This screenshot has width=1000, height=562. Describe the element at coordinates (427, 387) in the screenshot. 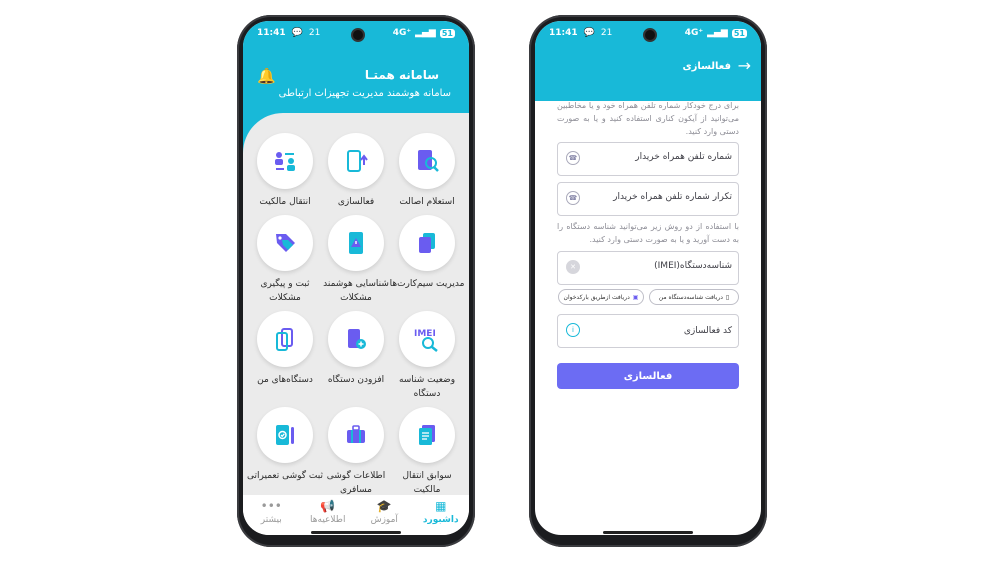

I see `tile-label: وضعیت شناسه دستگاه` at that location.